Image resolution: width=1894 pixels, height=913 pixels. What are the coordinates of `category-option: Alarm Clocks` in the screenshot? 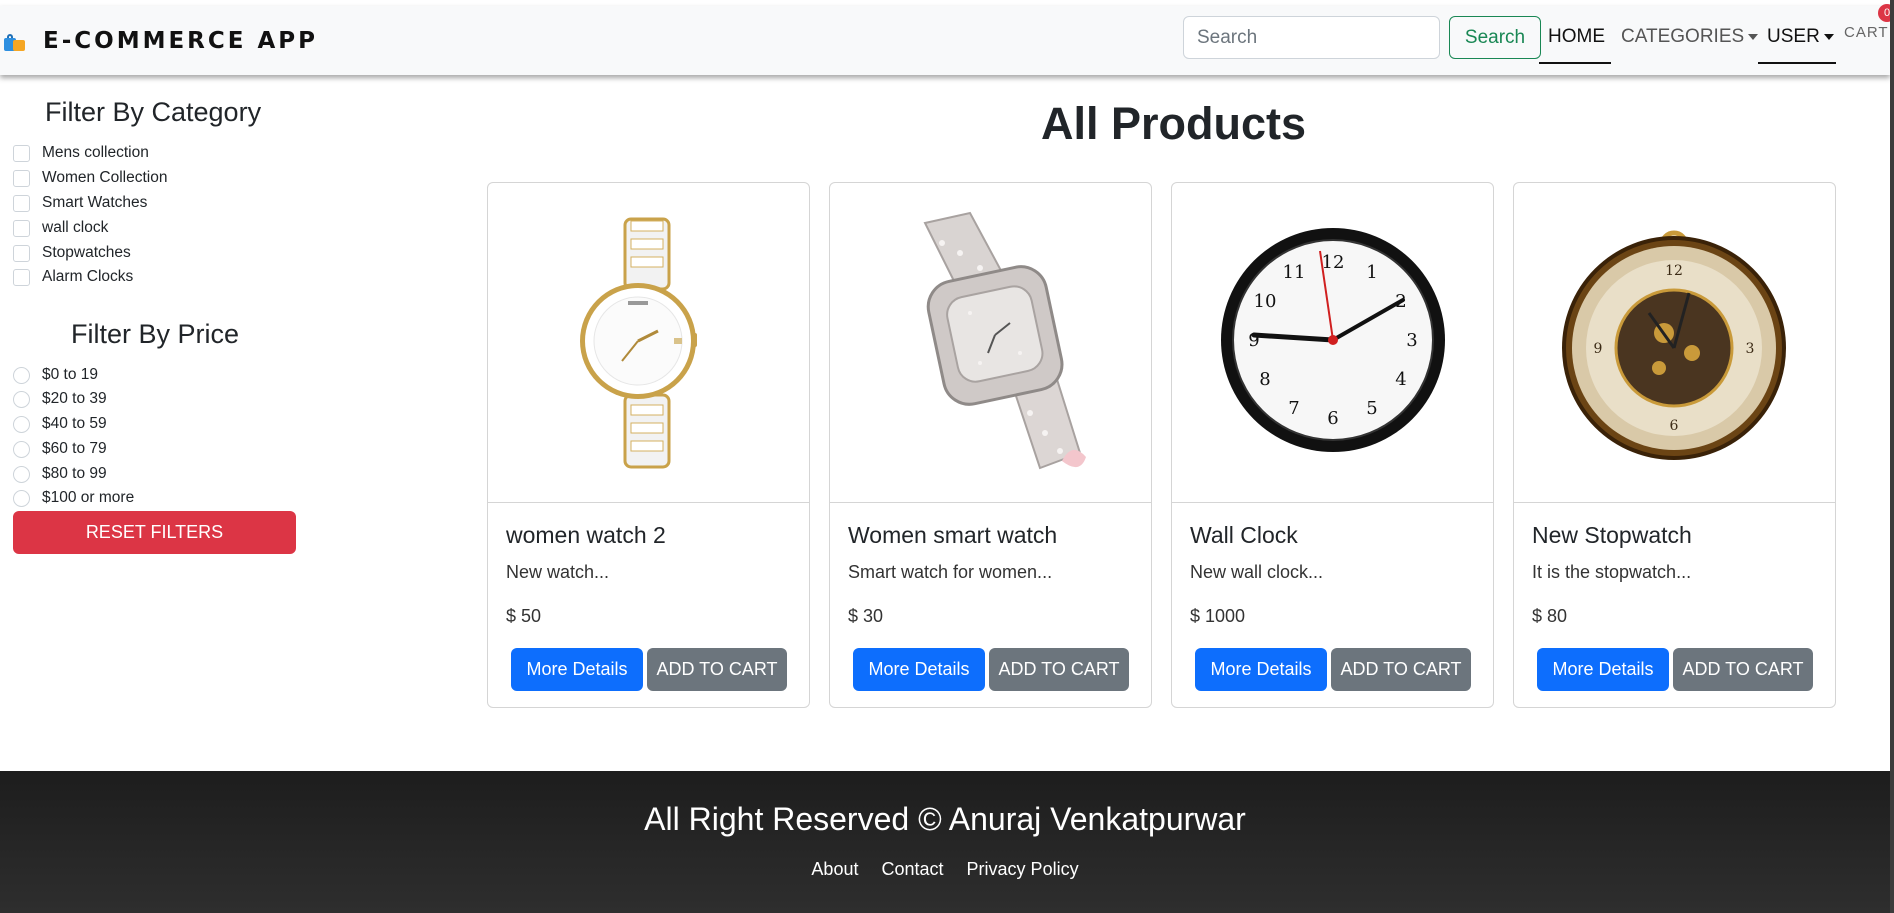 It's located at (73, 277).